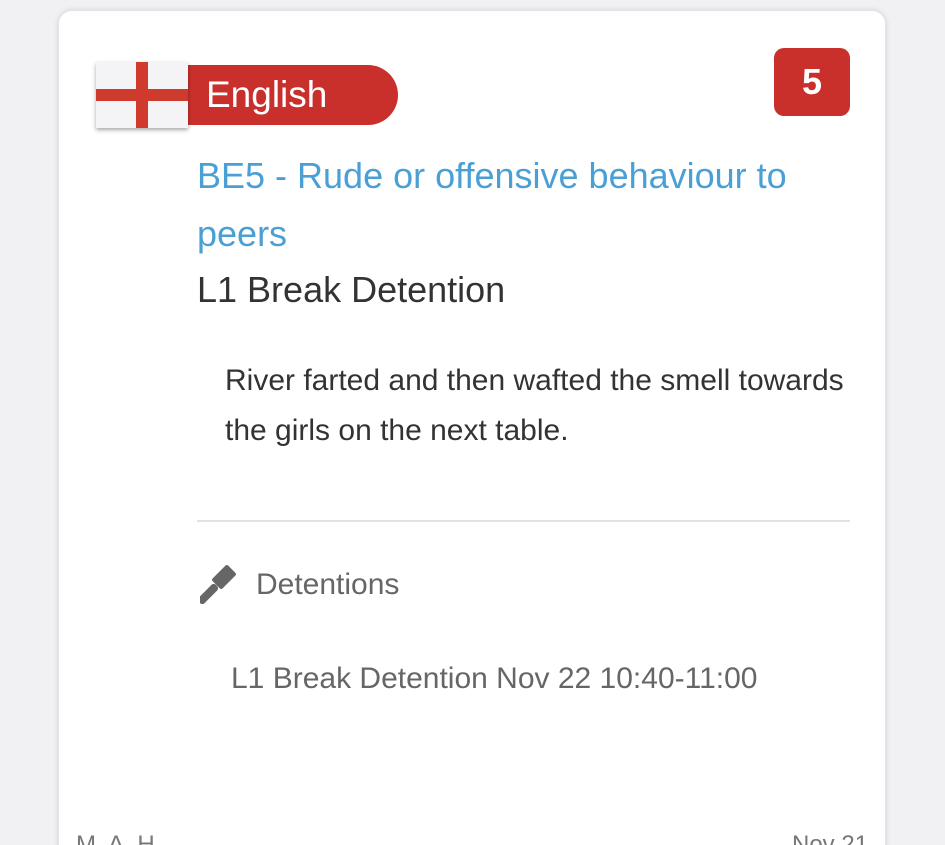  Describe the element at coordinates (812, 82) in the screenshot. I see `points-badge: 5` at that location.